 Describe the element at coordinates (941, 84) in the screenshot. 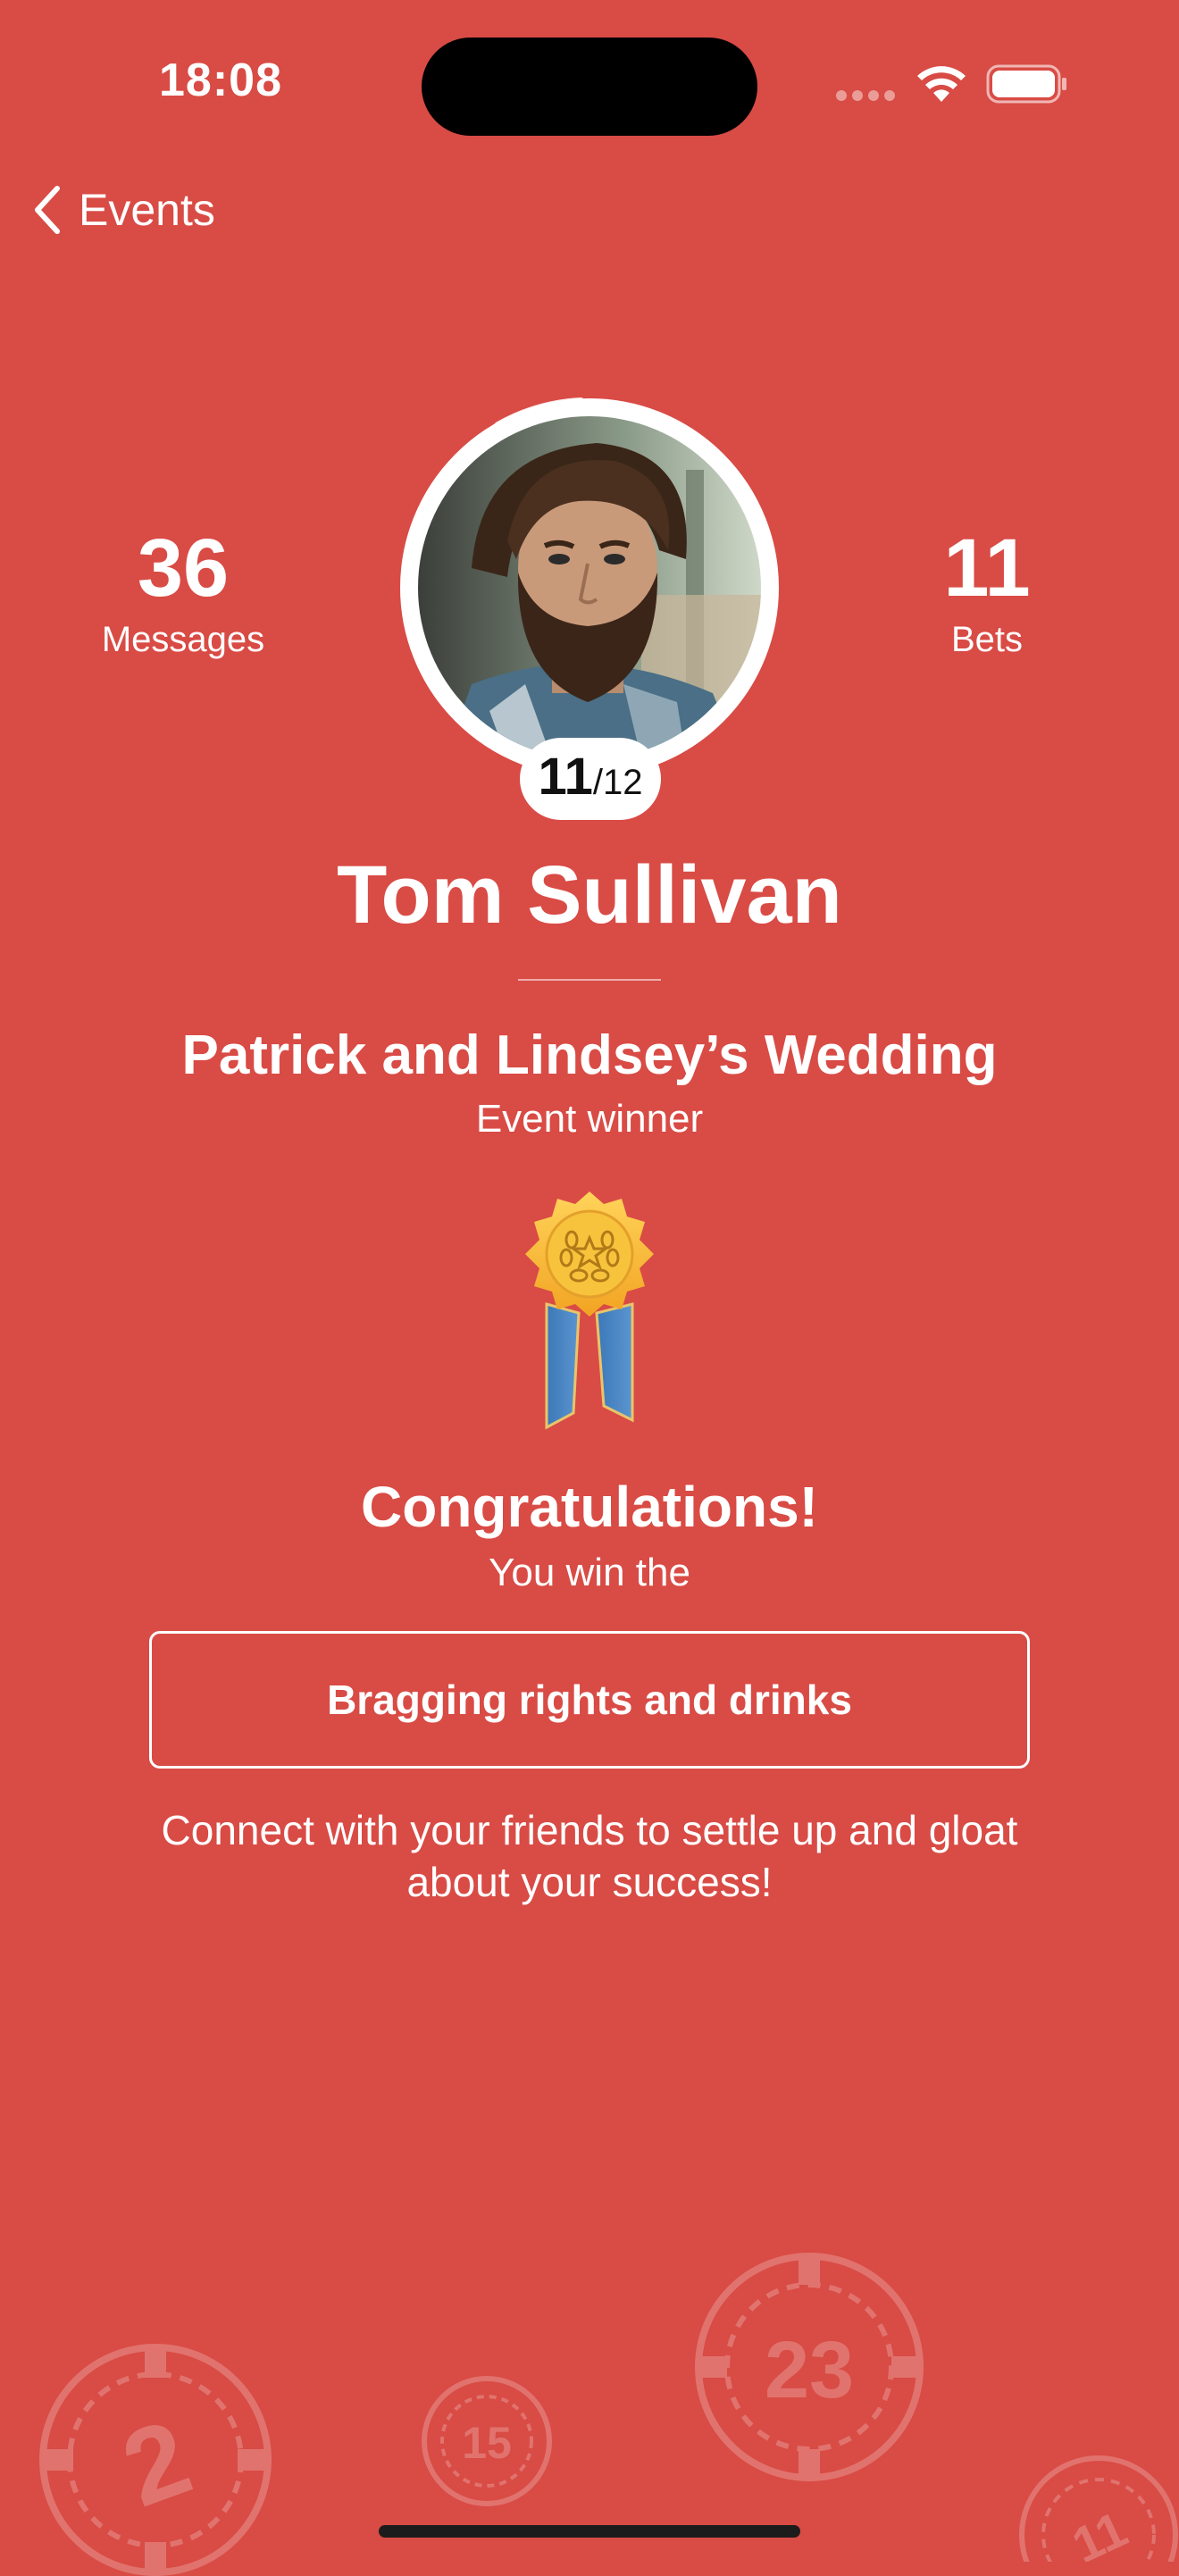

I see `wifi-icon` at that location.